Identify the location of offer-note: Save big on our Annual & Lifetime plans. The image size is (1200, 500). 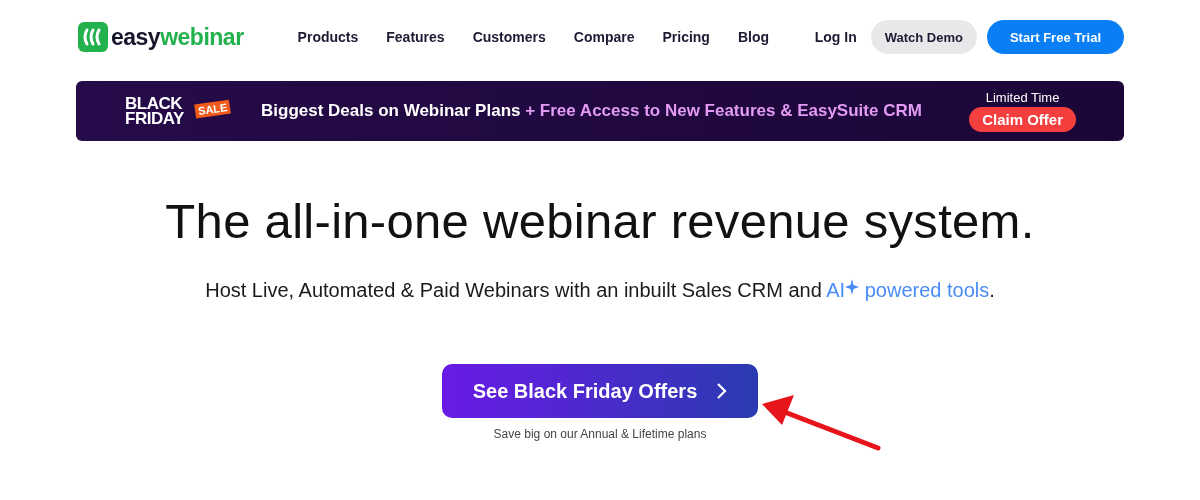
(600, 434).